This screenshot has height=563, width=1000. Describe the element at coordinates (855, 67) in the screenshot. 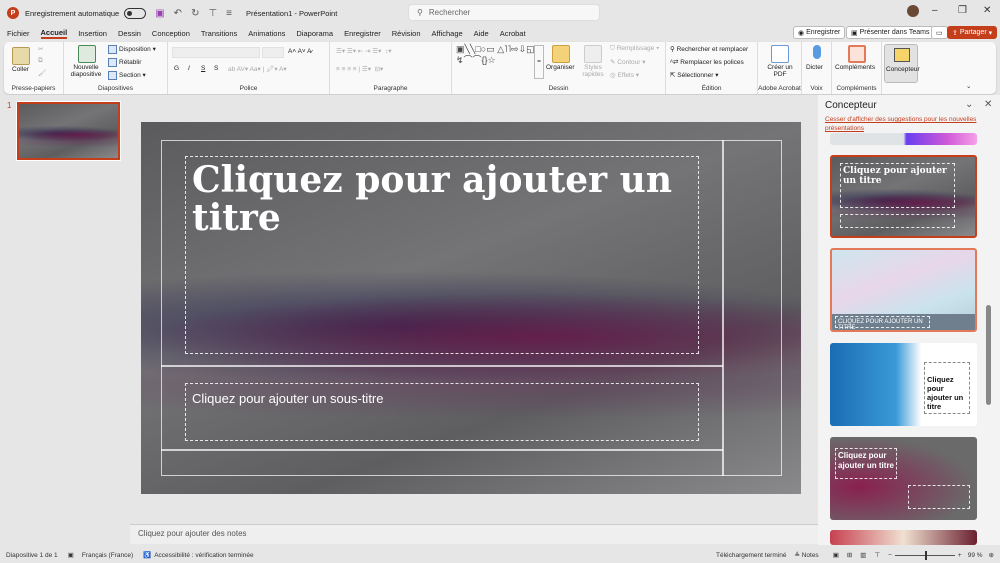

I see `addins-button: Compléments` at that location.